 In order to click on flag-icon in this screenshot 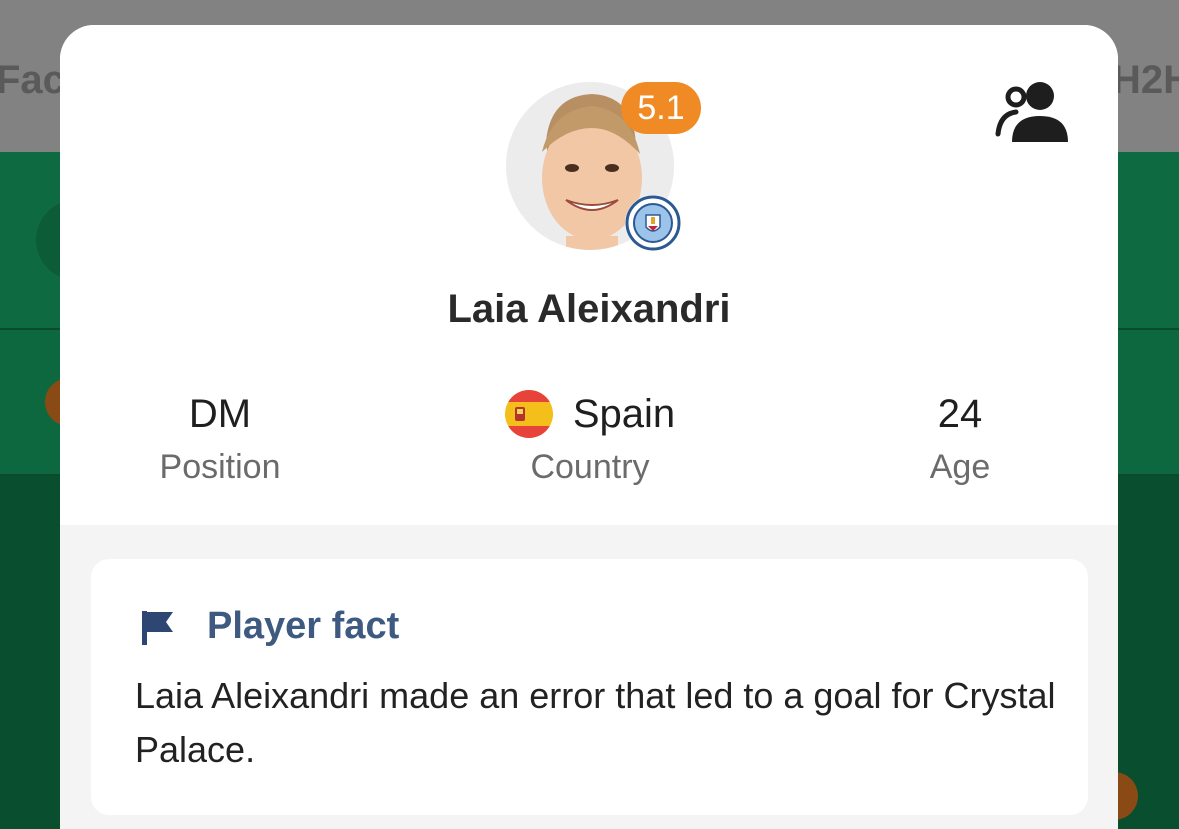, I will do `click(159, 628)`.